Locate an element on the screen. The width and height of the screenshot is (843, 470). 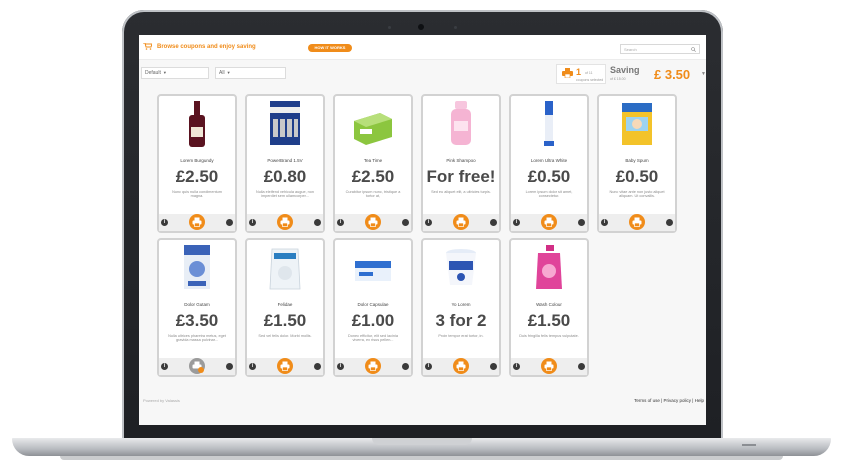
chevron-down-icon: ▼ is located at coordinates (703, 74).